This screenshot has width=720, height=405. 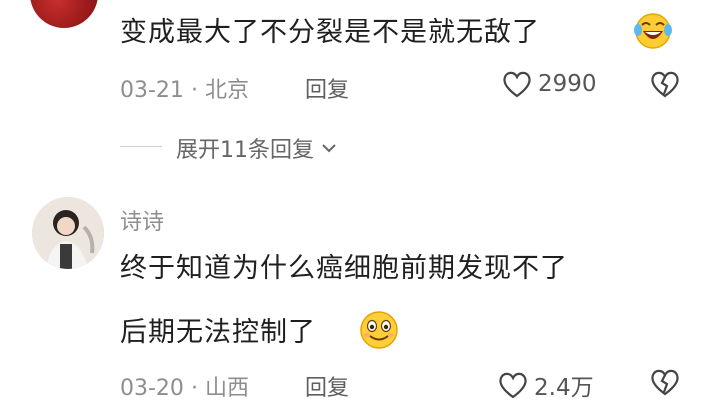 I want to click on comment-meta: 03-21 · 北京, so click(x=184, y=88).